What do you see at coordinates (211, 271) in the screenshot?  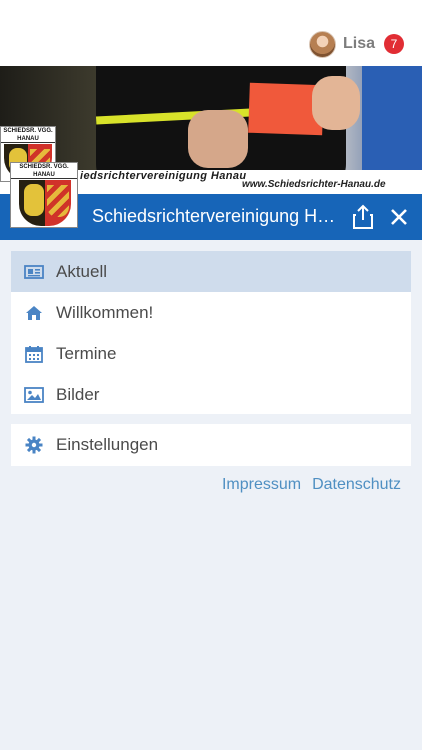 I see `menu-item-aktuell: Aktuell` at bounding box center [211, 271].